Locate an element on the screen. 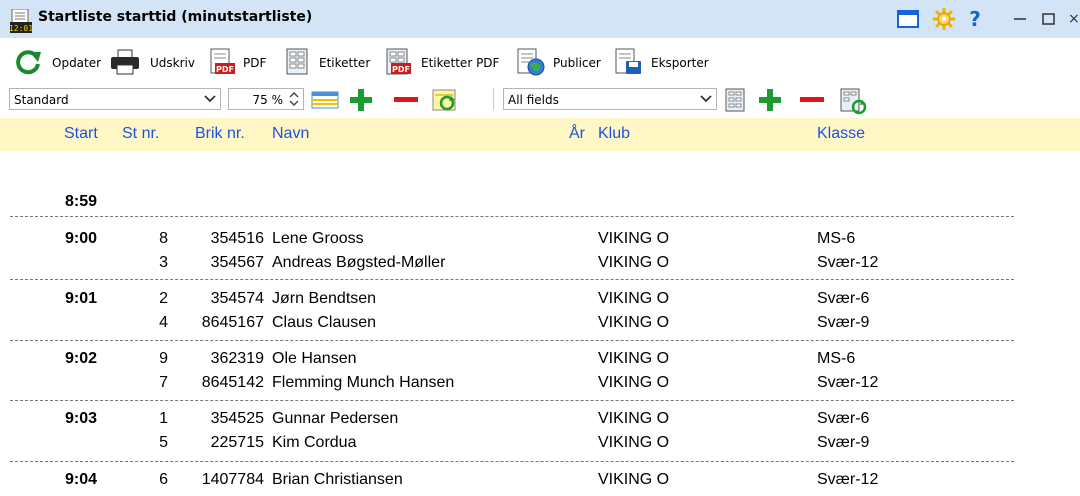 This screenshot has height=496, width=1080. pdf-icon: PDF is located at coordinates (222, 62).